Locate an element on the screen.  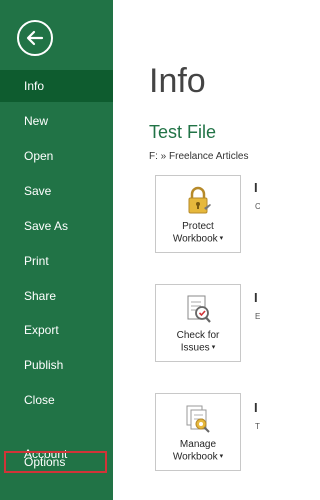
inspect-section-desc: E is located at coordinates (257, 316).